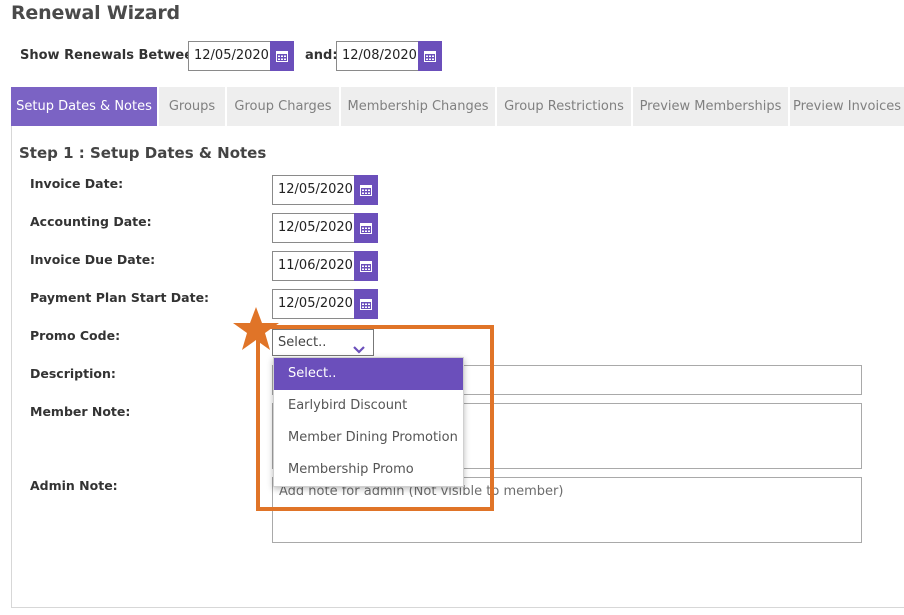 The height and width of the screenshot is (615, 904). I want to click on renewals-to-date: 12/08/2020, so click(389, 56).